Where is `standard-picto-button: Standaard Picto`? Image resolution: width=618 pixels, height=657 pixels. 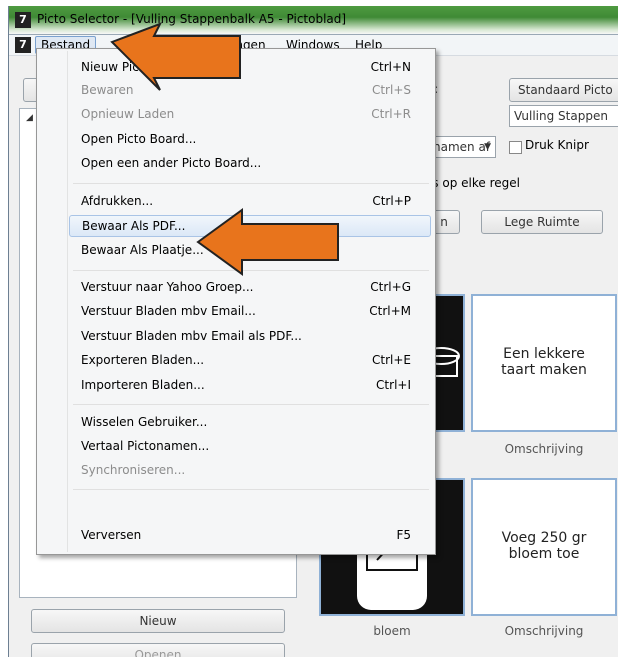
standard-picto-button: Standaard Picto is located at coordinates (563, 90).